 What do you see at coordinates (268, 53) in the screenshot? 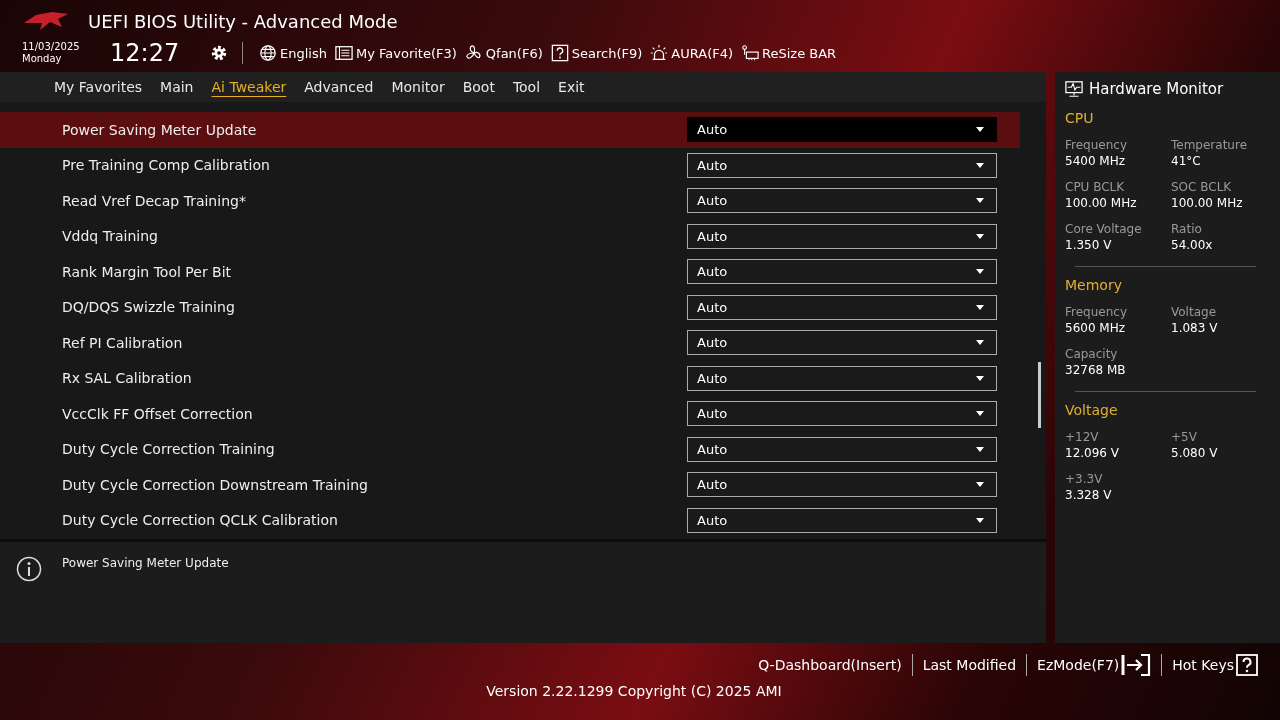
I see `globe-icon` at bounding box center [268, 53].